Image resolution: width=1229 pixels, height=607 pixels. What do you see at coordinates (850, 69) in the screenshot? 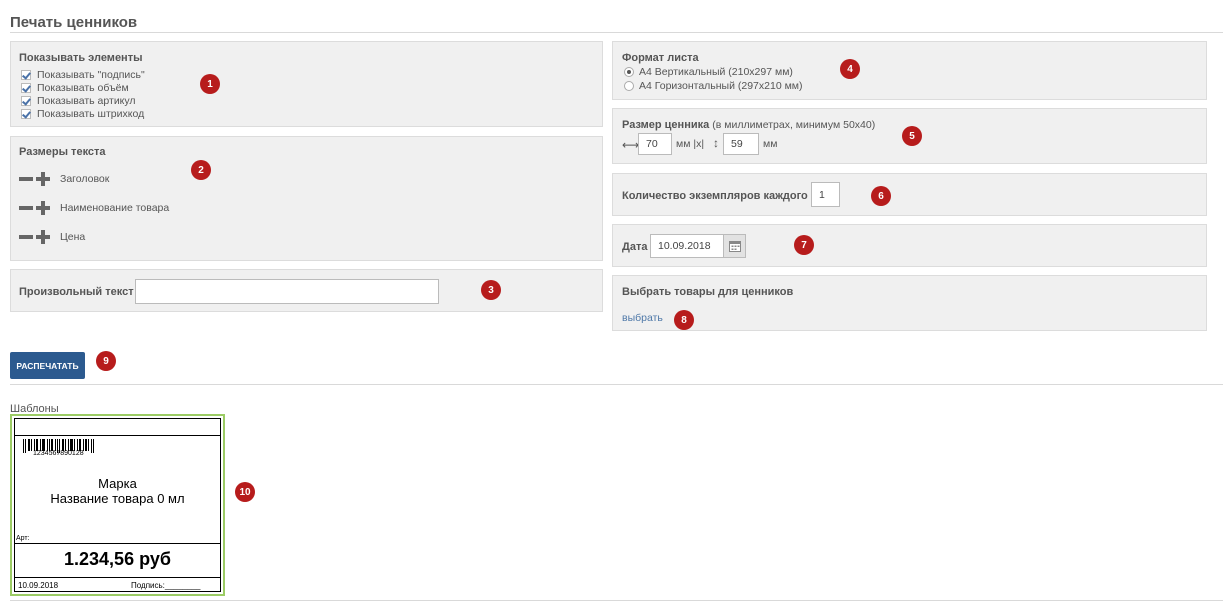
I see `badge-4: 4` at bounding box center [850, 69].